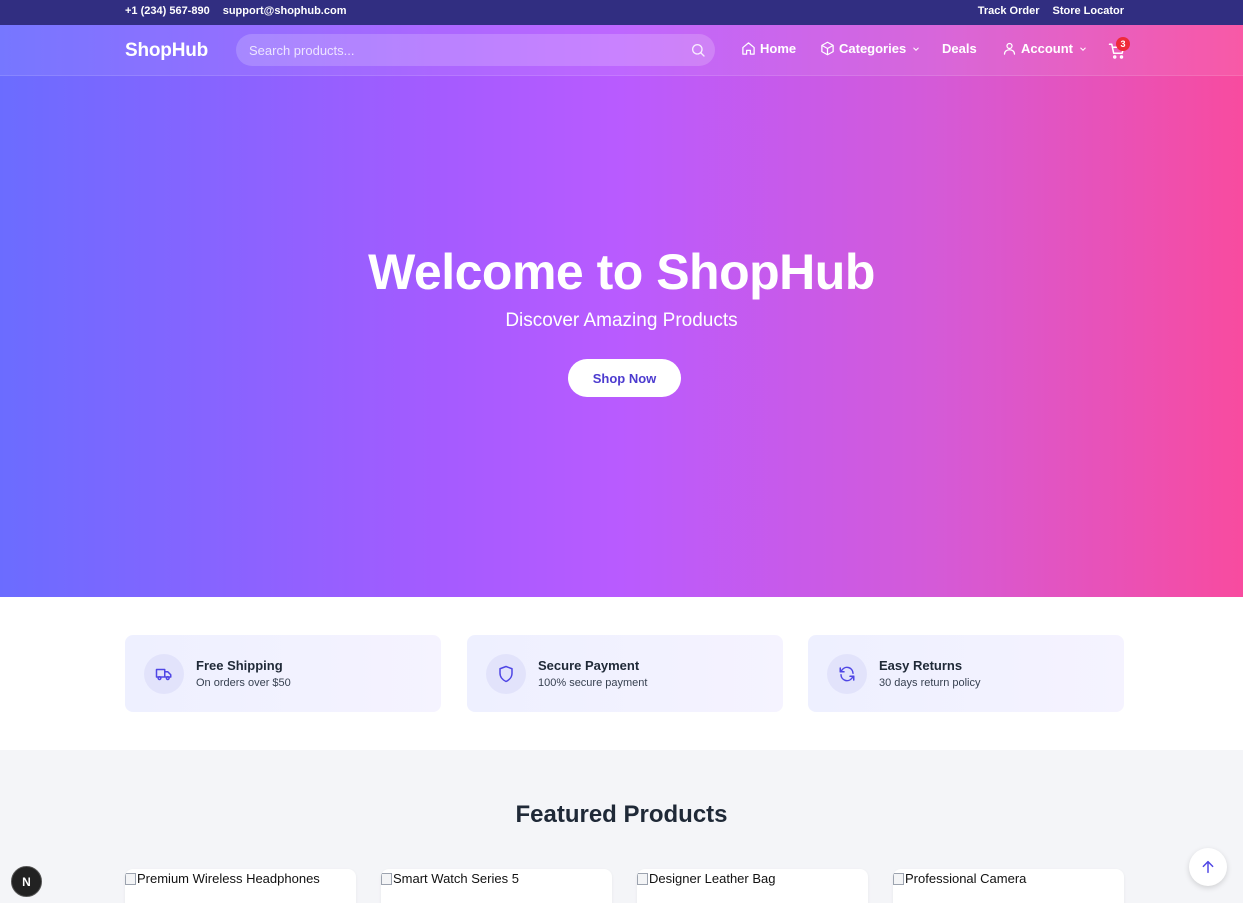 The image size is (1243, 903). Describe the element at coordinates (1009, 48) in the screenshot. I see `user-icon` at that location.